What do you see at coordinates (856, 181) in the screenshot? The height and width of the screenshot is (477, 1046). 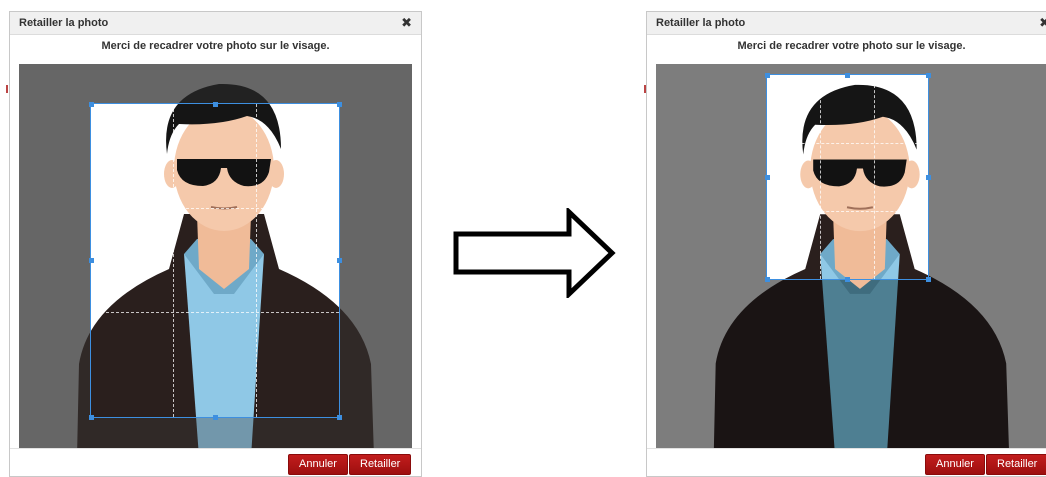 I see `crop-preview` at bounding box center [856, 181].